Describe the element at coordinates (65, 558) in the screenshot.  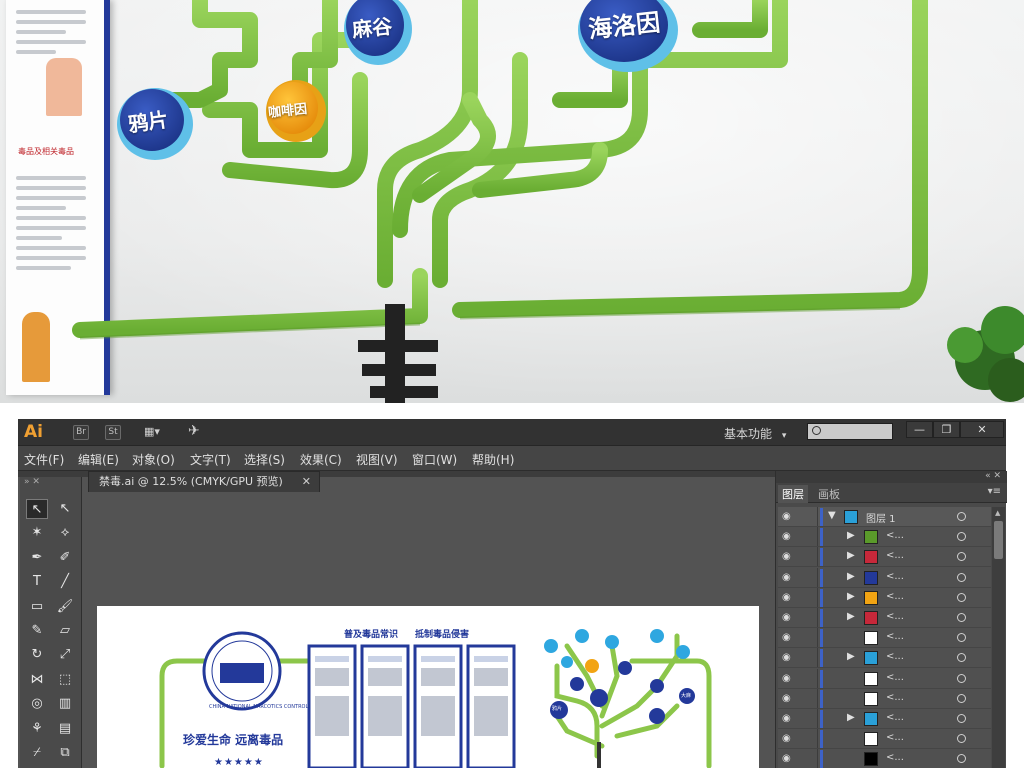
I see `tool-curvature-icon: ✐` at that location.